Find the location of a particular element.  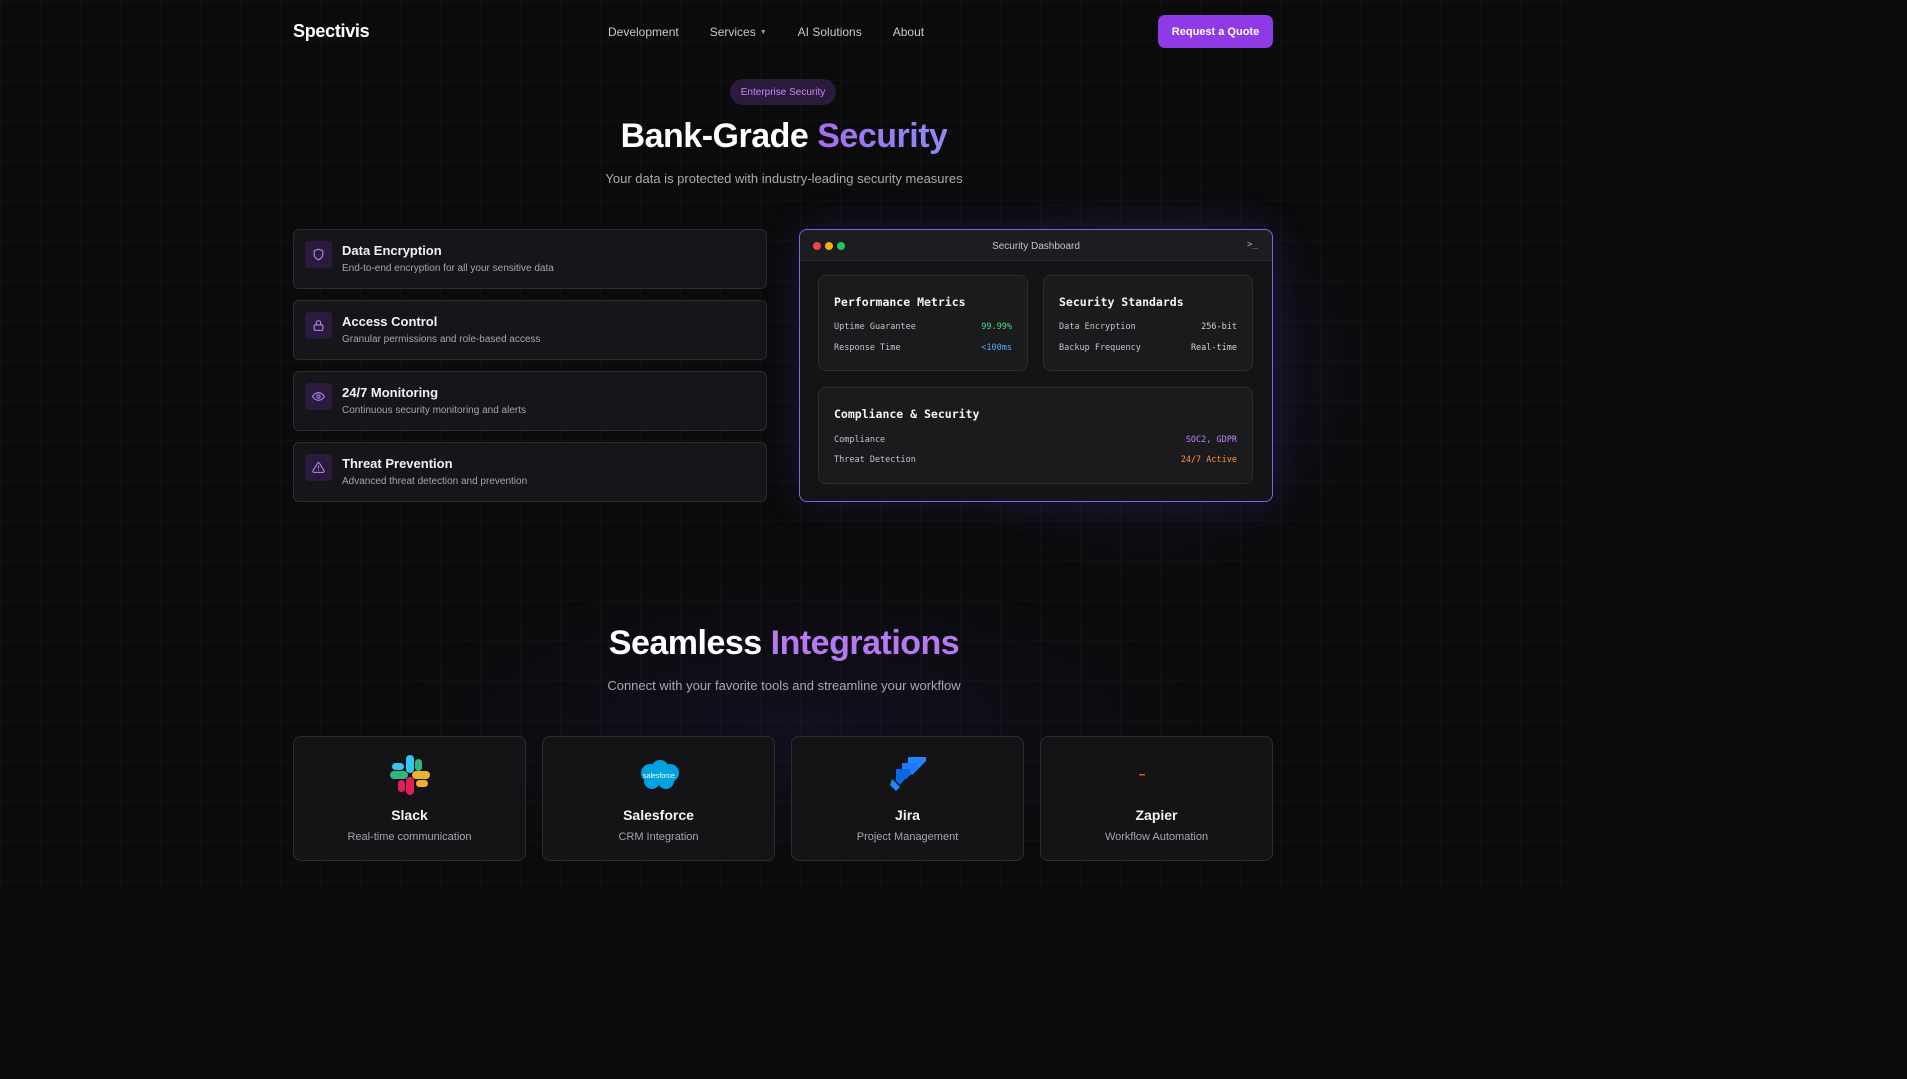

metric-row: Backup Frequency Real-time is located at coordinates (1148, 348).